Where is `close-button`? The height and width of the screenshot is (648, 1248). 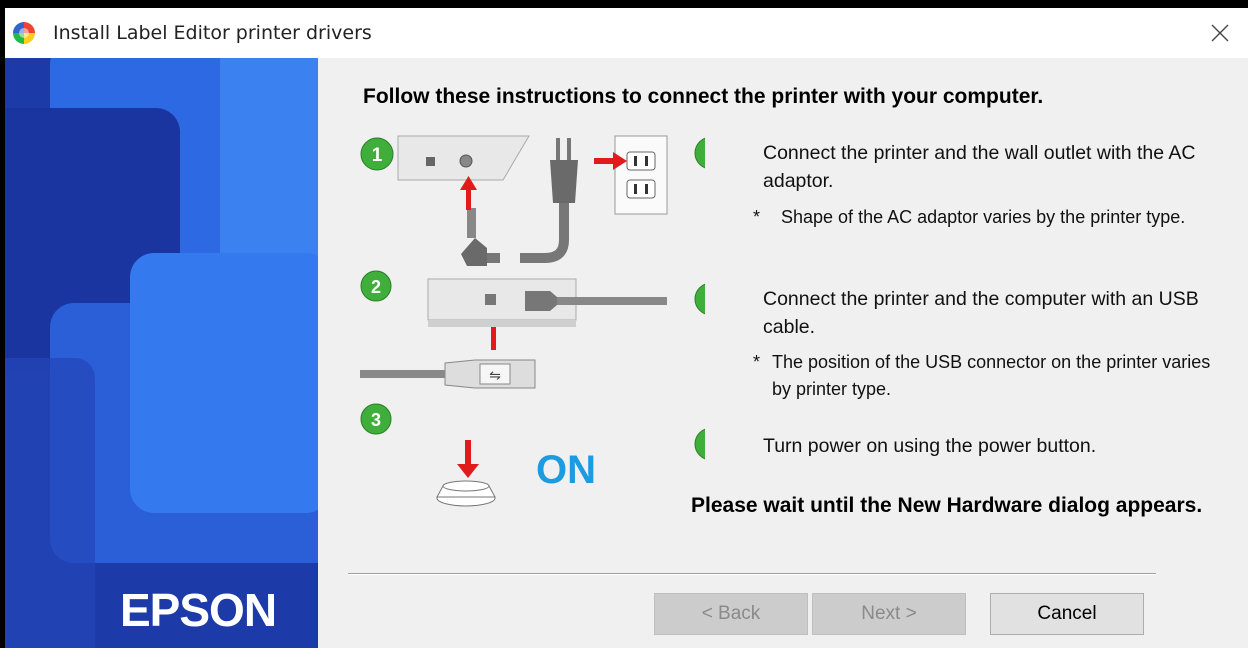 close-button is located at coordinates (1220, 33).